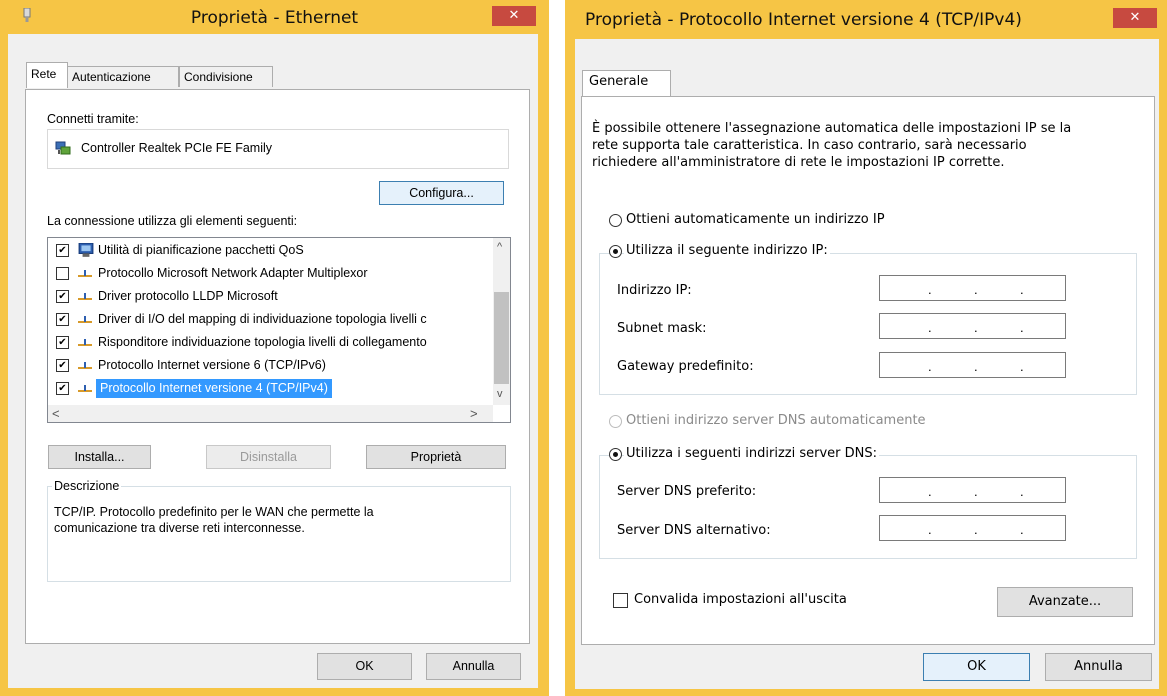 This screenshot has width=1167, height=696. Describe the element at coordinates (501, 338) in the screenshot. I see `scroll-thumb` at that location.